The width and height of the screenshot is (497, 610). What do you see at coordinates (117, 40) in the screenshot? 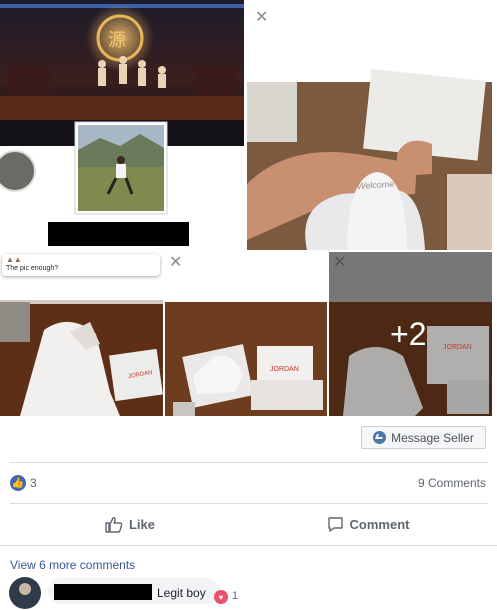
I see `stage-sign-text: 源` at bounding box center [117, 40].